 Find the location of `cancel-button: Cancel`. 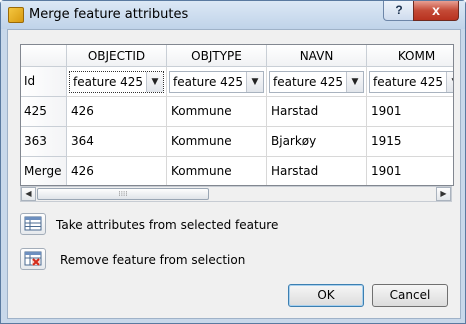

cancel-button: Cancel is located at coordinates (410, 295).